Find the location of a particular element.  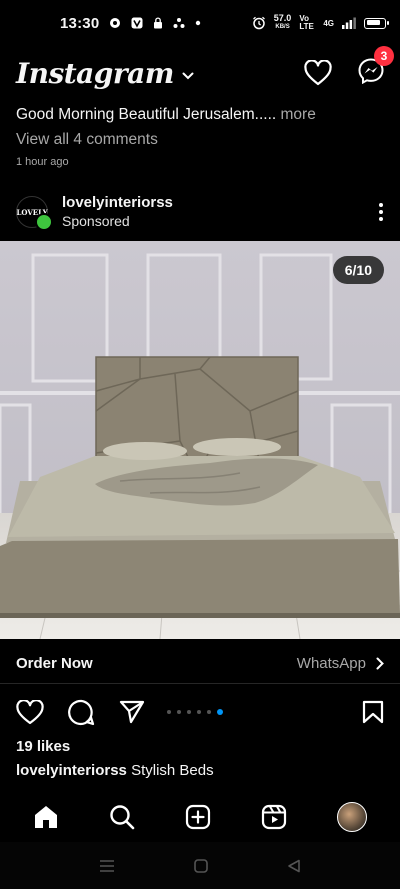

clock: 13:30 is located at coordinates (80, 23).